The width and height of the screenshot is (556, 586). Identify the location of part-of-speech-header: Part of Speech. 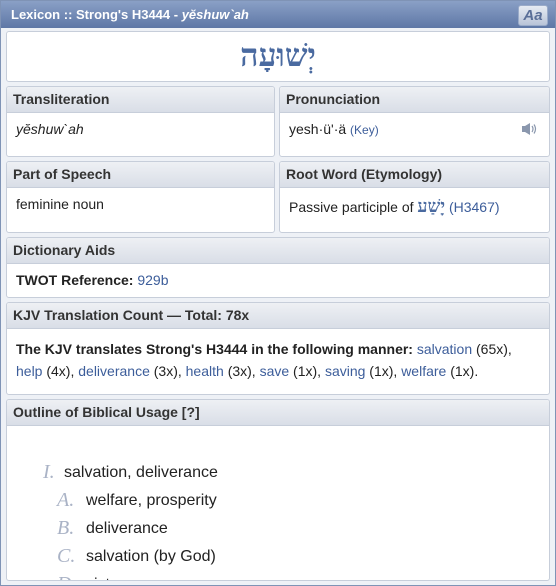
(140, 175).